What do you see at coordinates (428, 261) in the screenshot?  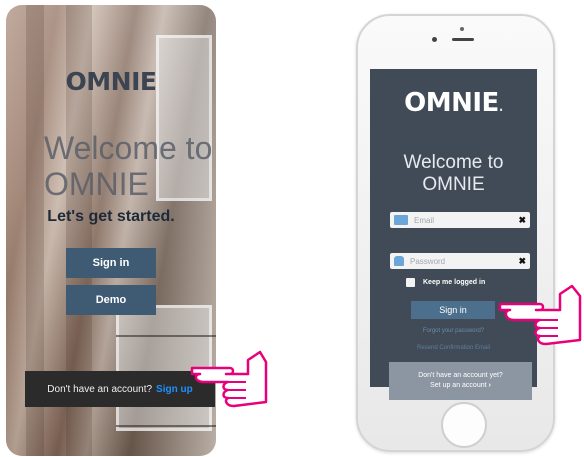 I see `password-placeholder: Password` at bounding box center [428, 261].